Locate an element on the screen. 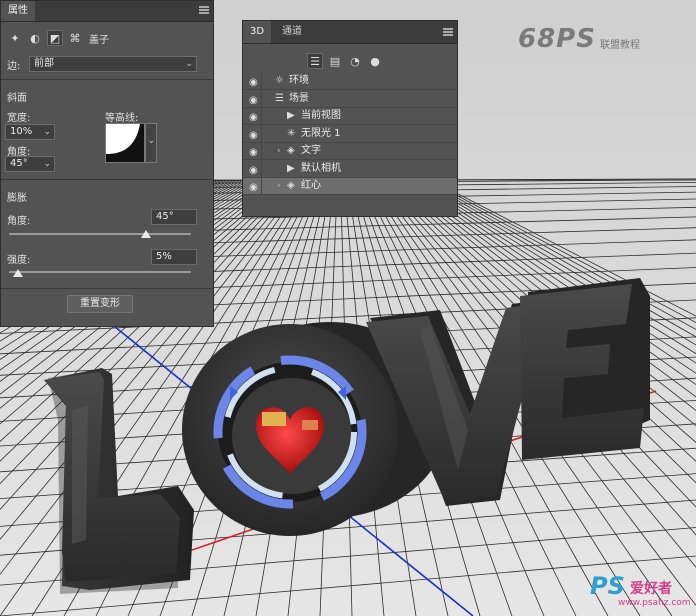 This screenshot has width=696, height=616. layer-name: 无限光 1 is located at coordinates (321, 133).